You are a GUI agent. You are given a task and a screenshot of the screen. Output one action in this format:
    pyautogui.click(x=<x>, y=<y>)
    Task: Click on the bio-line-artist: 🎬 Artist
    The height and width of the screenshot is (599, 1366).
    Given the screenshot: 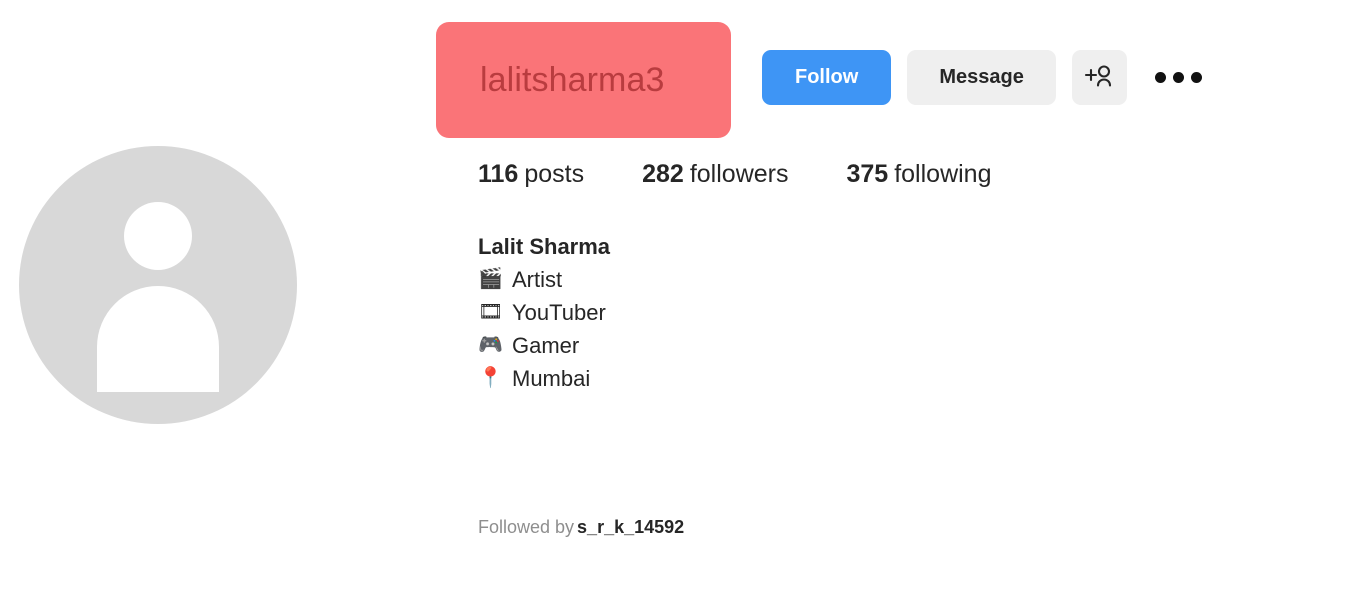 What is the action you would take?
    pyautogui.click(x=544, y=279)
    